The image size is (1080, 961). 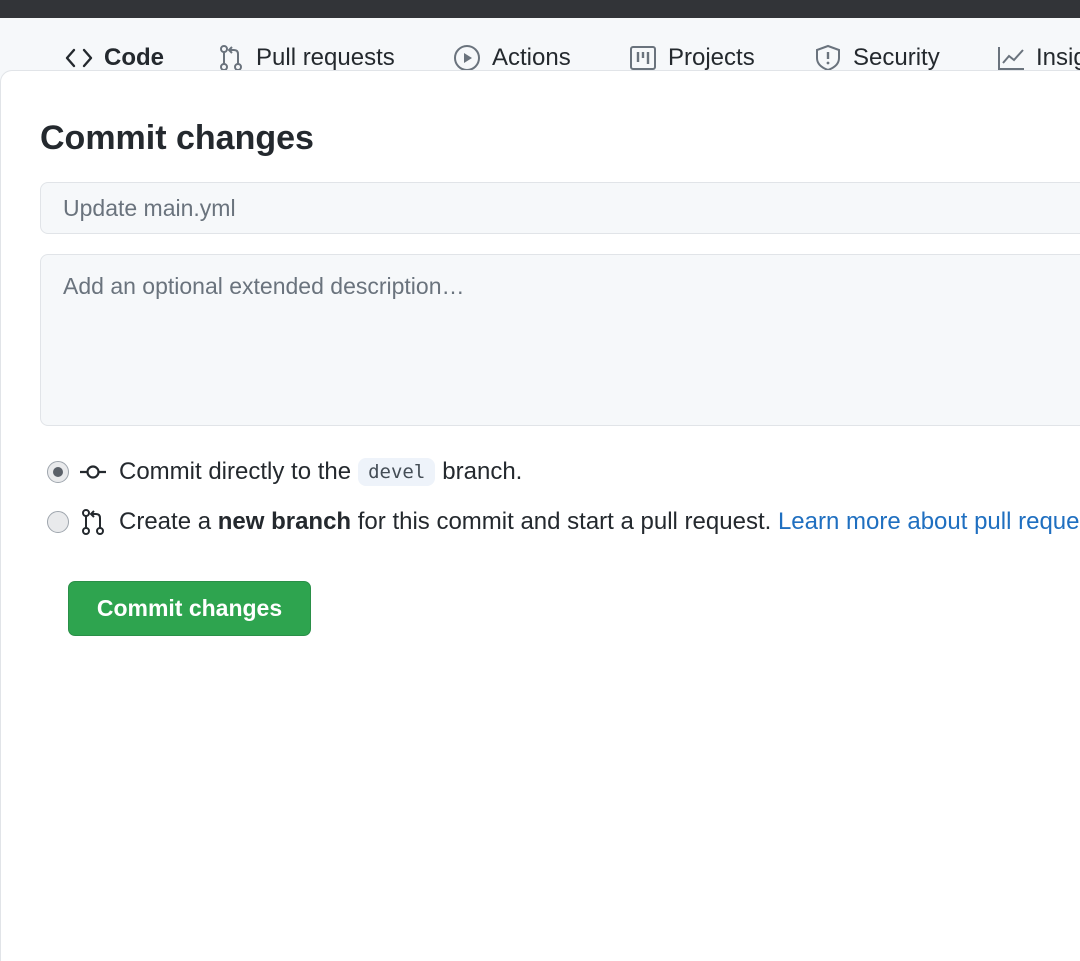 I want to click on commit-direct-option: Commit directly to the devel branch., so click(x=284, y=472).